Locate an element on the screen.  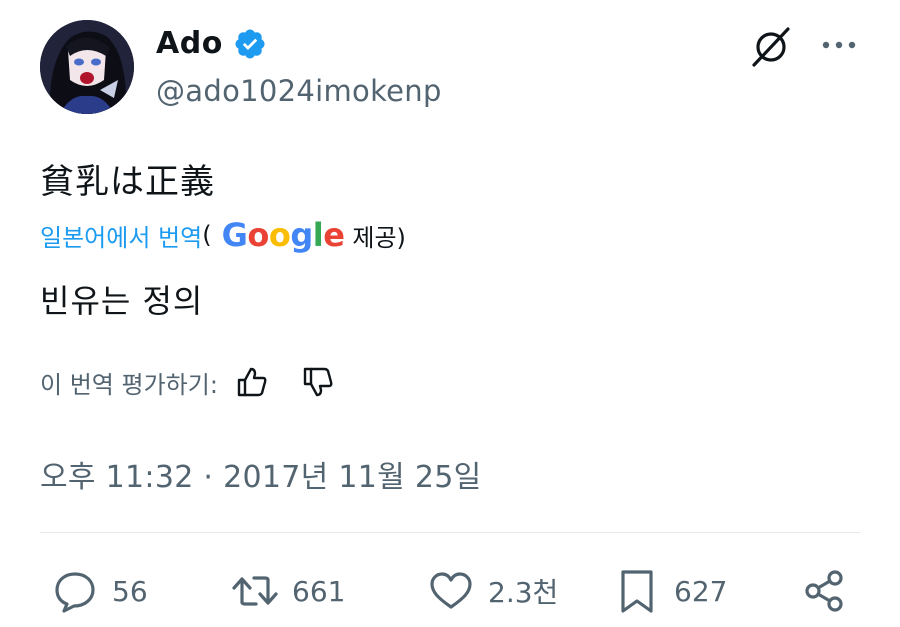
google-logo: Google is located at coordinates (283, 235).